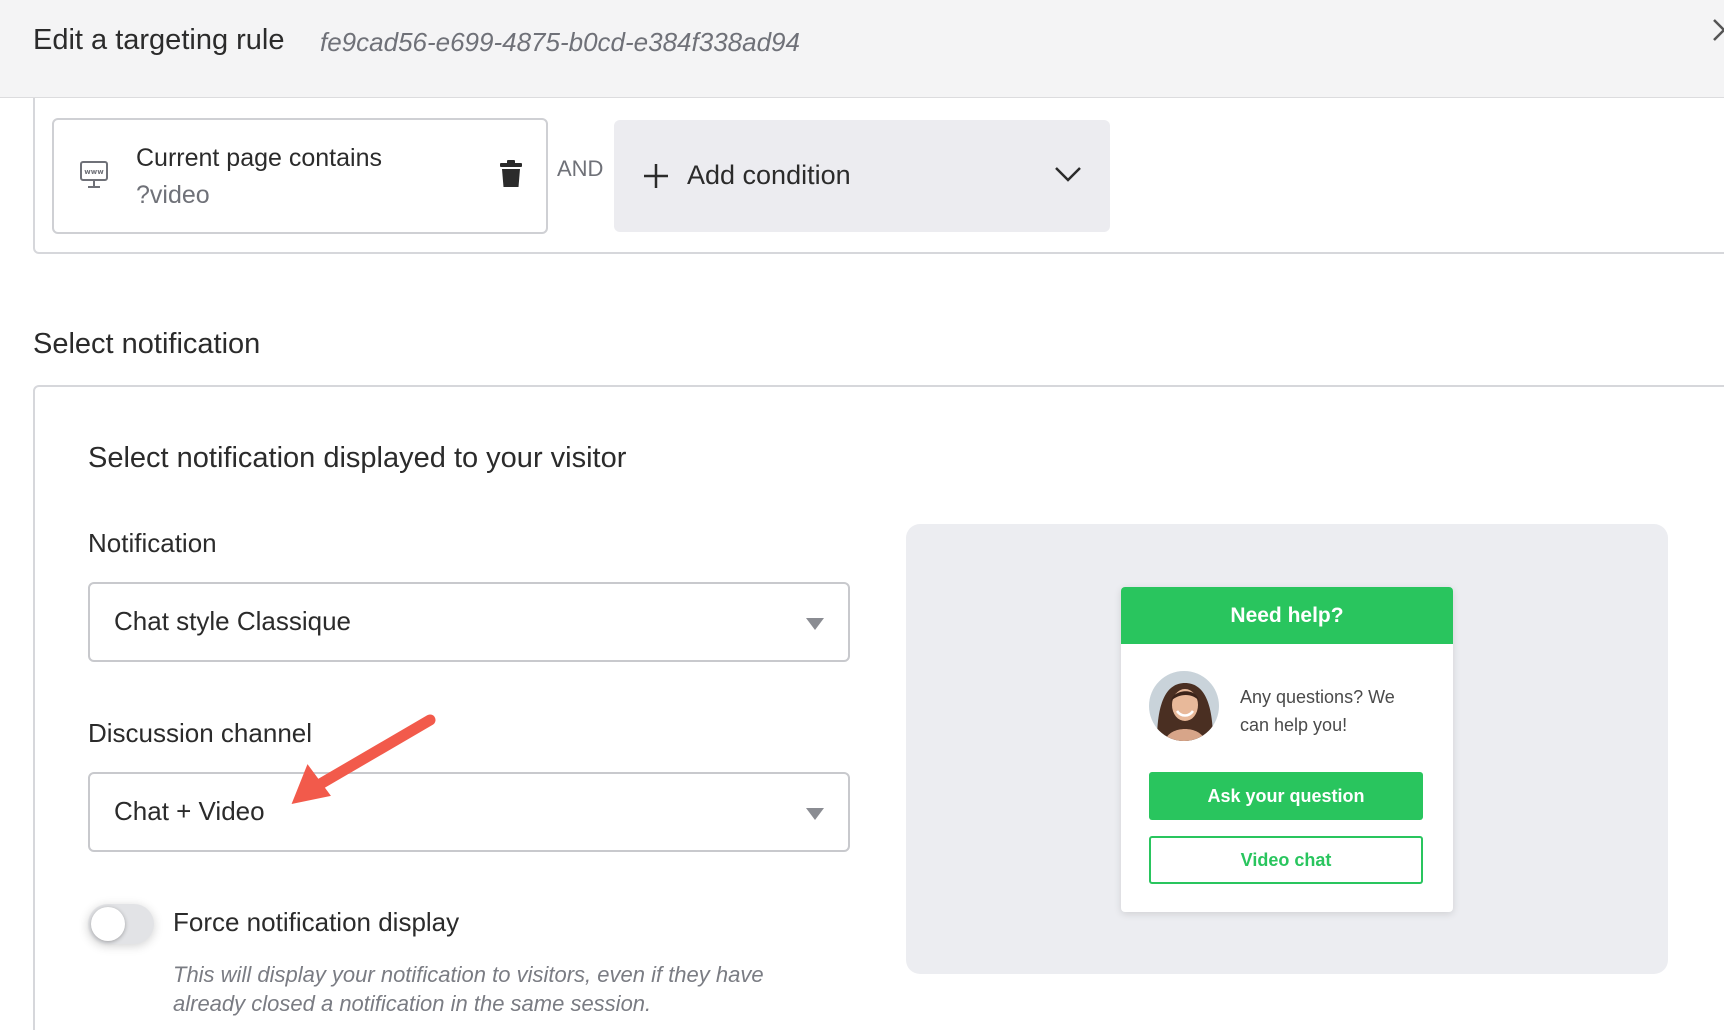 The height and width of the screenshot is (1030, 1724). I want to click on notification-select-value: Chat style Classique, so click(232, 621).